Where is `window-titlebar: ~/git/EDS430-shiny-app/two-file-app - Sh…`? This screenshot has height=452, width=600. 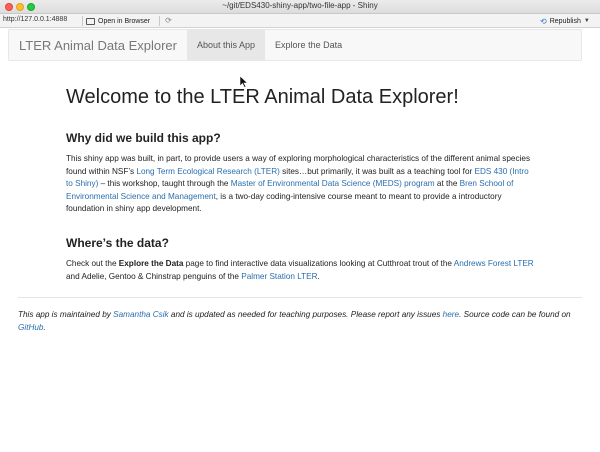 window-titlebar: ~/git/EDS430-shiny-app/two-file-app - Sh… is located at coordinates (300, 7).